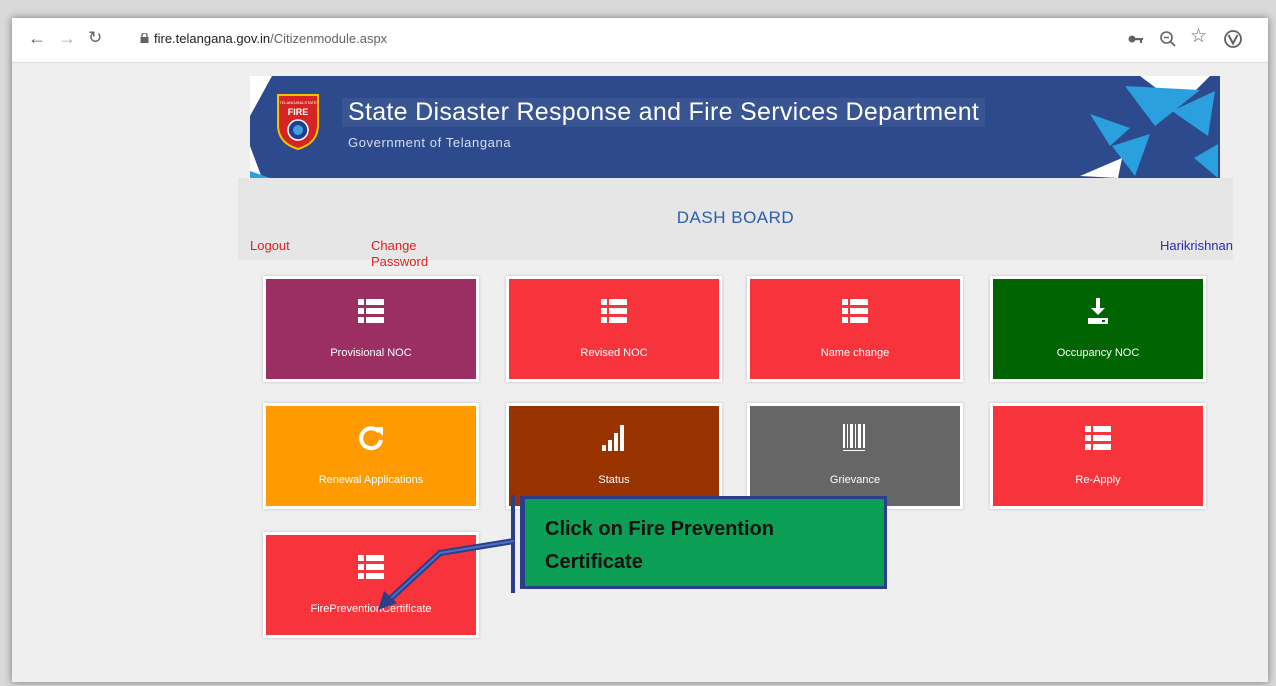  I want to click on fire-prevention-certificate-tile: FirePreventionCertificate, so click(371, 585).